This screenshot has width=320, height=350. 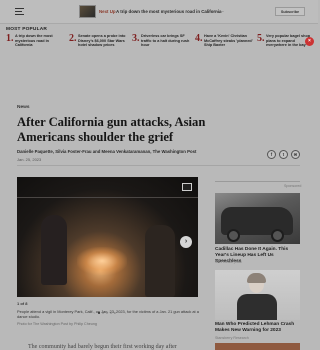 I want to click on promo-thumbnail, so click(x=87, y=11).